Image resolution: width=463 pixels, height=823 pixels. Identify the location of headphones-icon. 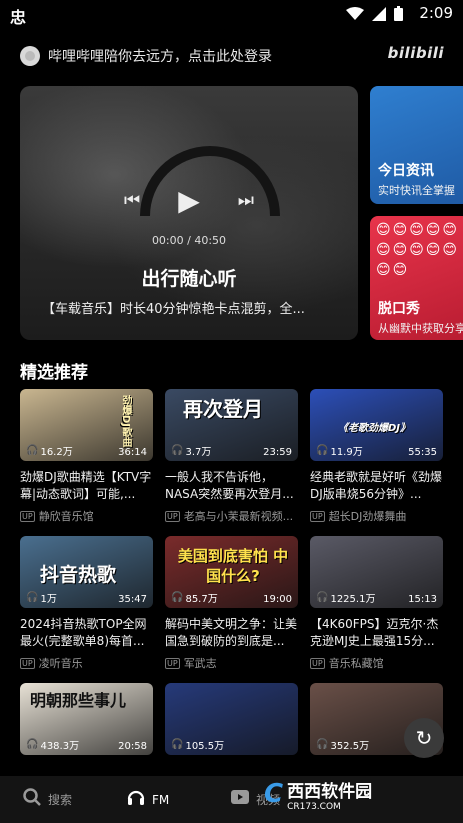
(136, 799).